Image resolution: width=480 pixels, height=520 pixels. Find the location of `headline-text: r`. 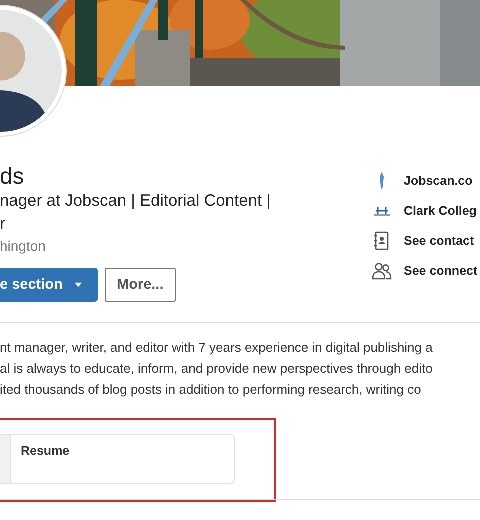

headline-text: r is located at coordinates (3, 224).